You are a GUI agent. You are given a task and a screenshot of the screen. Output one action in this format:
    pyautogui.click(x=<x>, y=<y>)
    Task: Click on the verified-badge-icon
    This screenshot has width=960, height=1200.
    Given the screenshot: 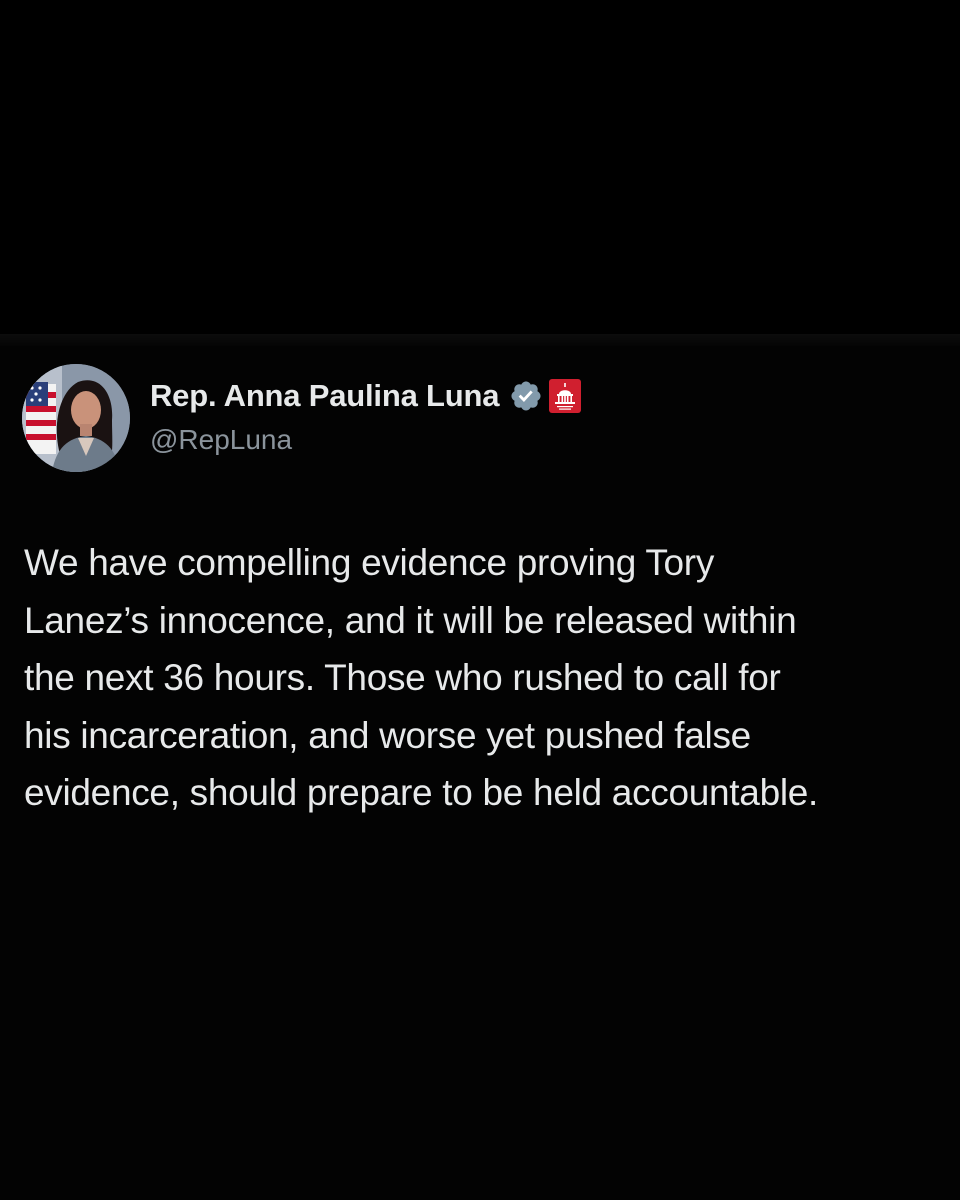 What is the action you would take?
    pyautogui.click(x=526, y=396)
    